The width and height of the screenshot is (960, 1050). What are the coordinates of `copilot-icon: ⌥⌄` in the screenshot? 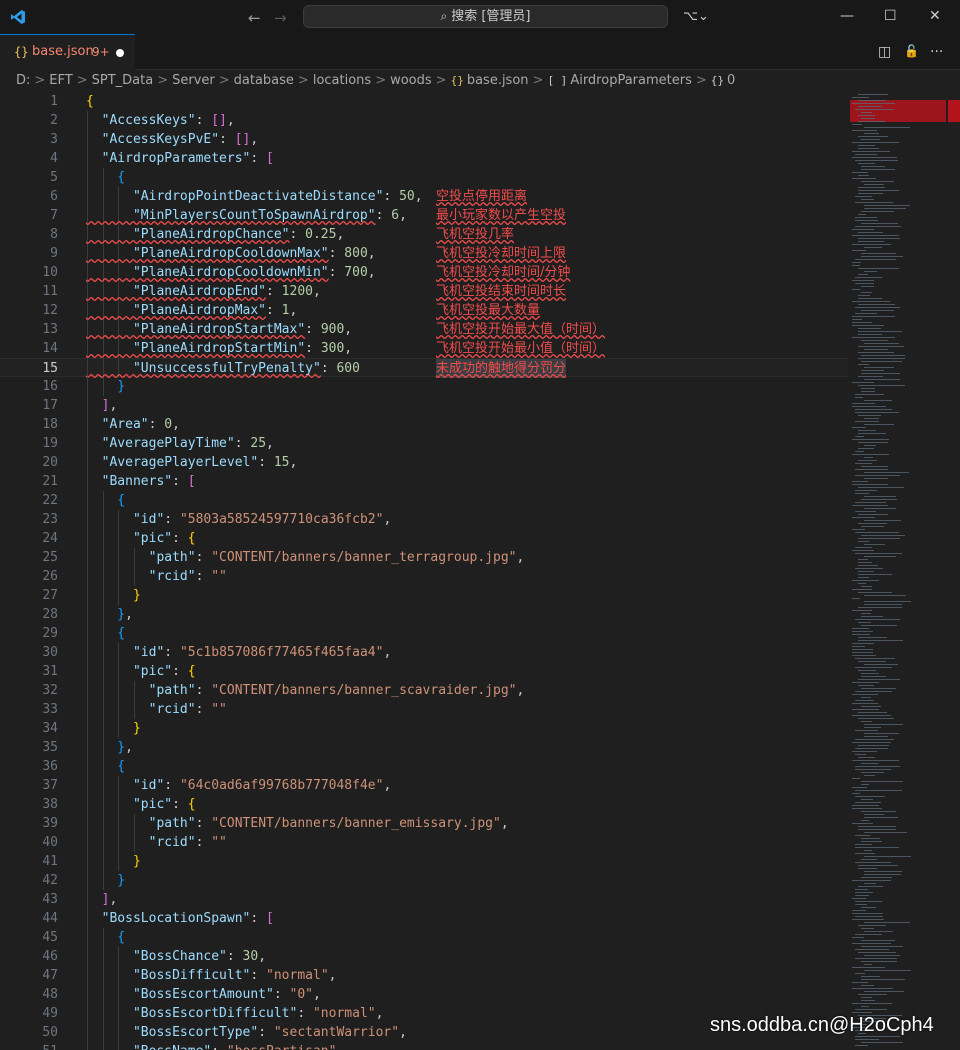 It's located at (696, 16).